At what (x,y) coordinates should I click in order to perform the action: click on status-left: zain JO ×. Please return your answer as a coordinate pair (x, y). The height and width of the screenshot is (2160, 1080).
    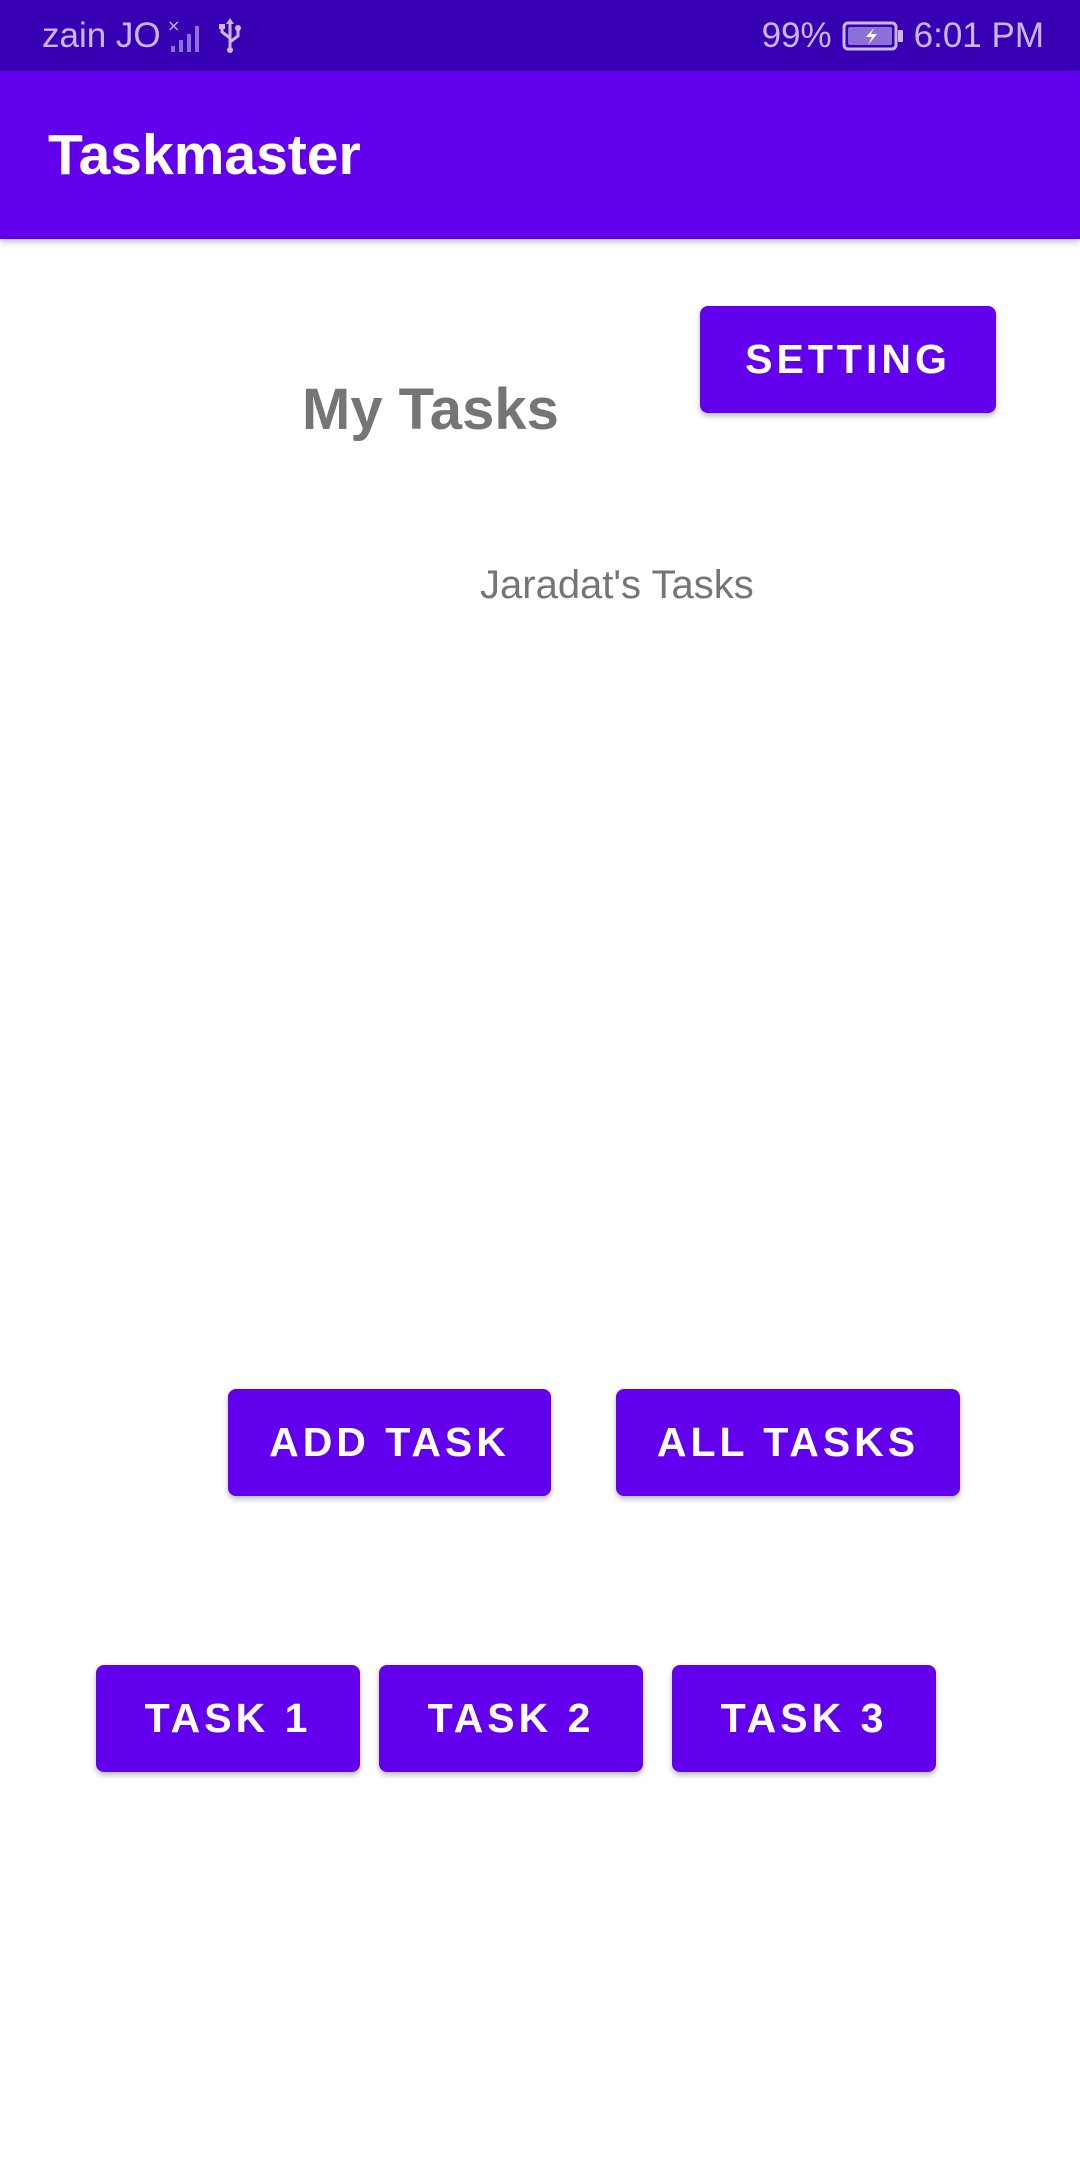
    Looking at the image, I should click on (142, 35).